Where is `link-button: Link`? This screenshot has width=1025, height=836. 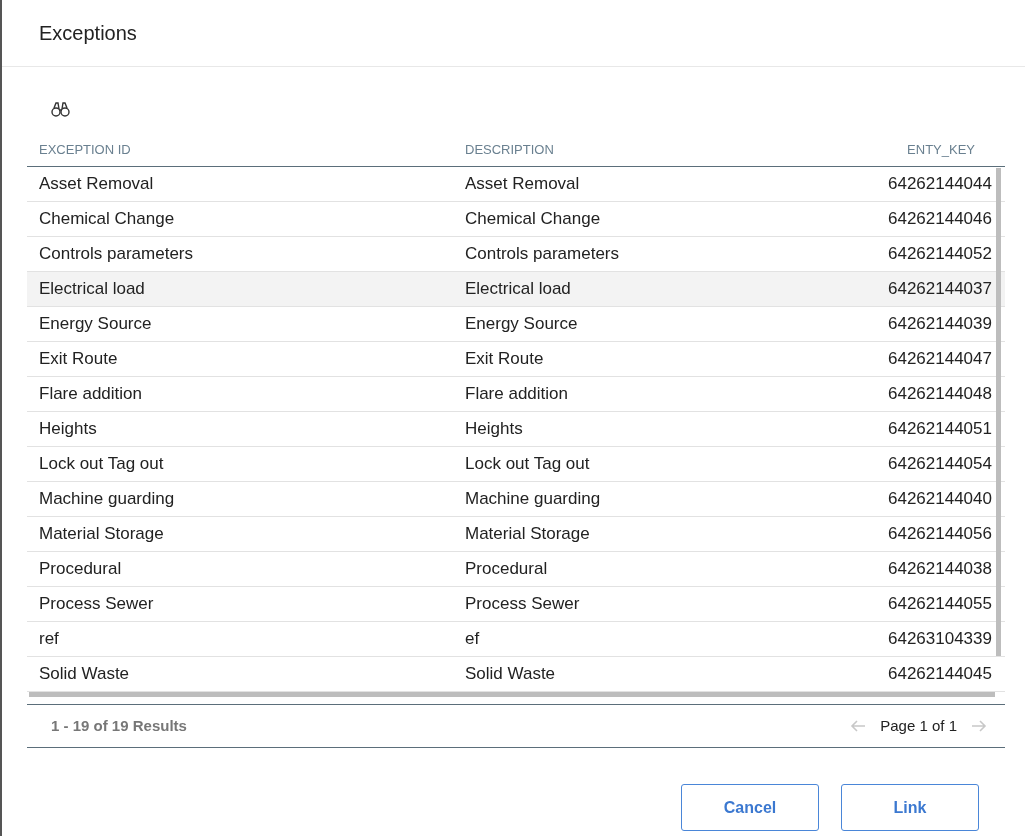 link-button: Link is located at coordinates (910, 807).